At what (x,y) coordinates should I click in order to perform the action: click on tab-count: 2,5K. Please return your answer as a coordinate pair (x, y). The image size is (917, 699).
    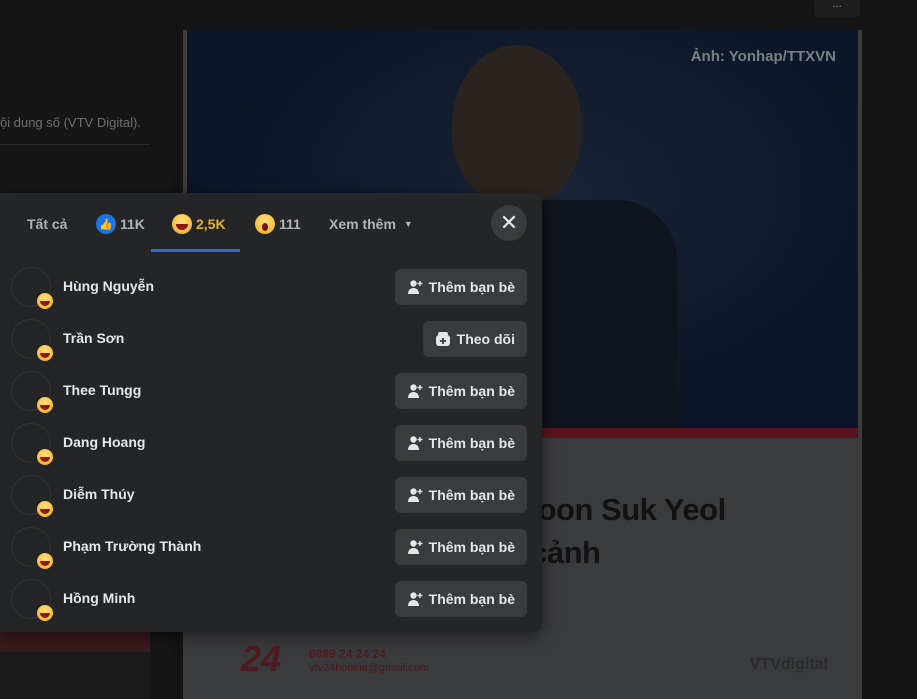
    Looking at the image, I should click on (211, 224).